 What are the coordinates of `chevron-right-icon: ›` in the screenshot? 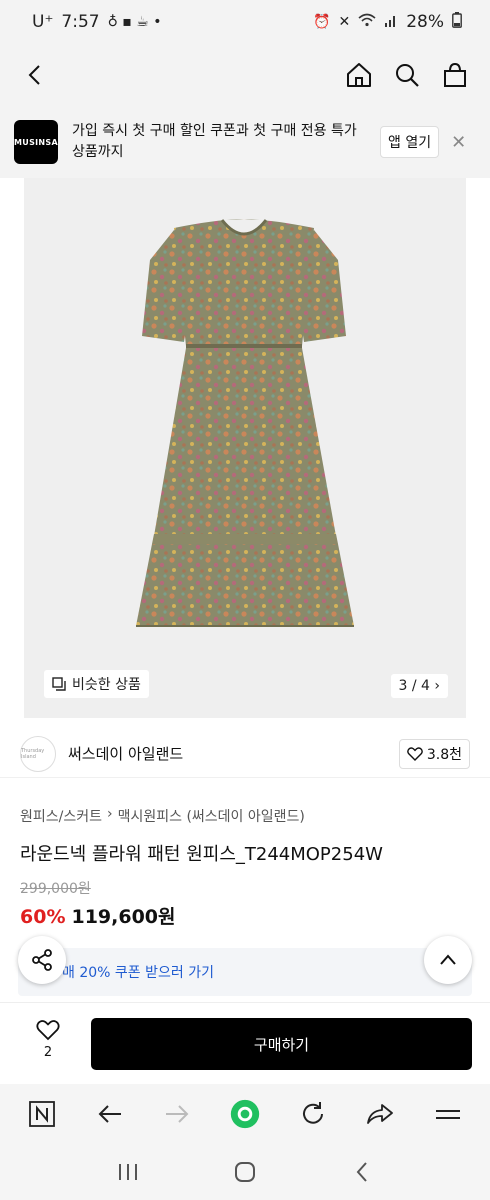 It's located at (437, 686).